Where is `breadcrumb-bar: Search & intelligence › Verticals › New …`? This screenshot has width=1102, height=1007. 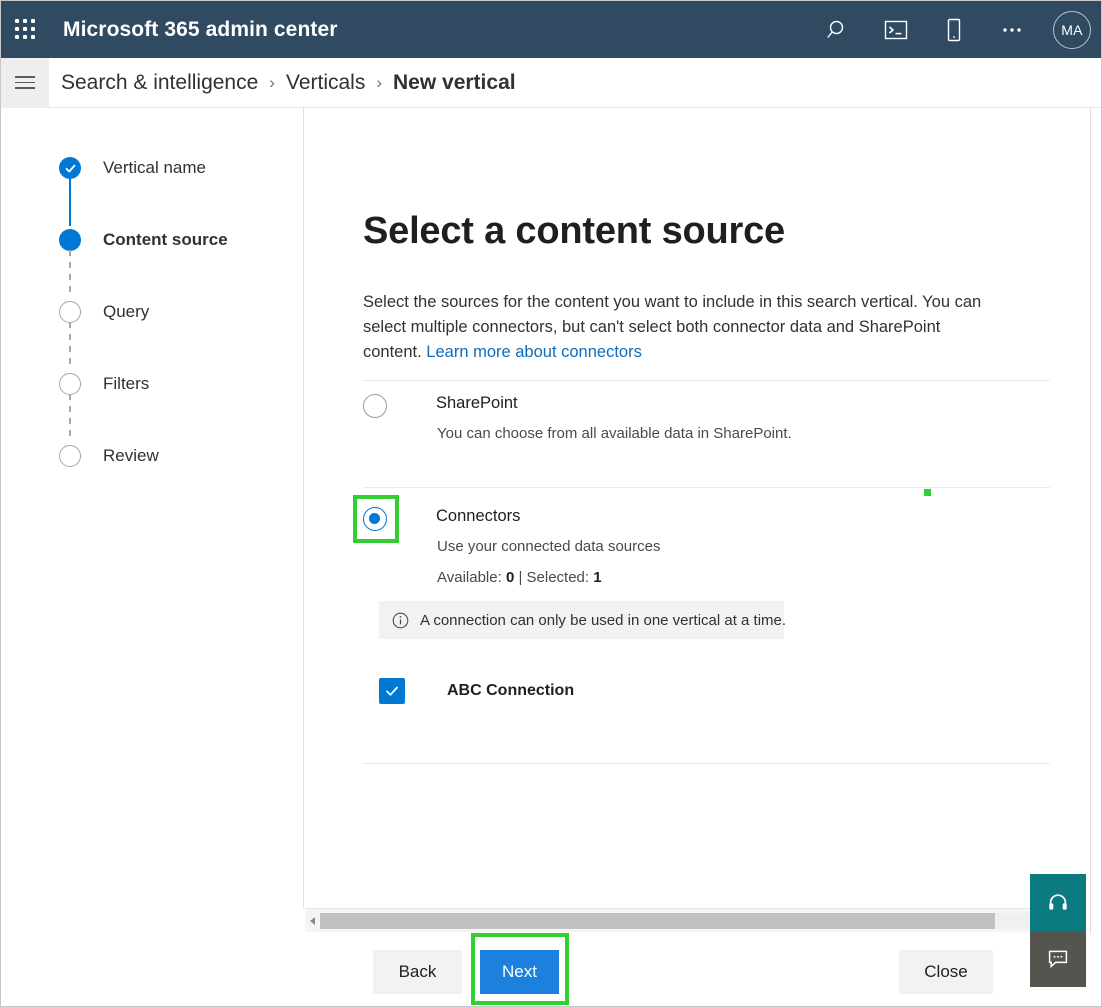
breadcrumb-bar: Search & intelligence › Verticals › New … is located at coordinates (551, 82).